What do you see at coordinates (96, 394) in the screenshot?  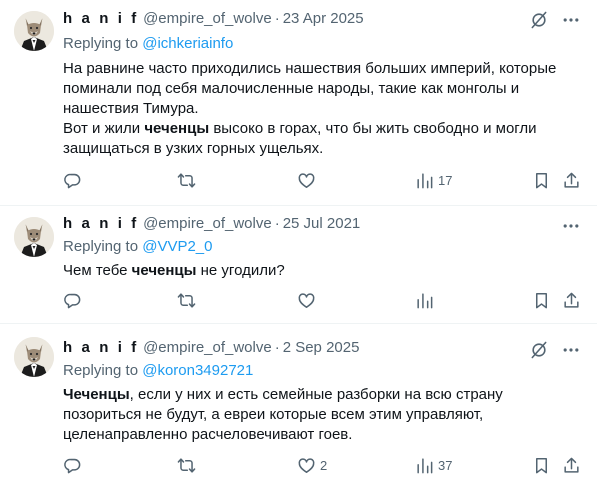 I see `tweet-text-bold: Чеченцы` at bounding box center [96, 394].